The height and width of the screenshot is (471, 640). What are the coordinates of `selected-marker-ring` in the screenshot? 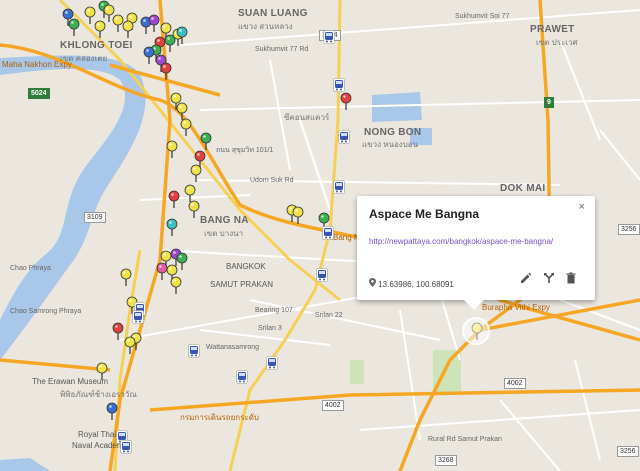 It's located at (476, 331).